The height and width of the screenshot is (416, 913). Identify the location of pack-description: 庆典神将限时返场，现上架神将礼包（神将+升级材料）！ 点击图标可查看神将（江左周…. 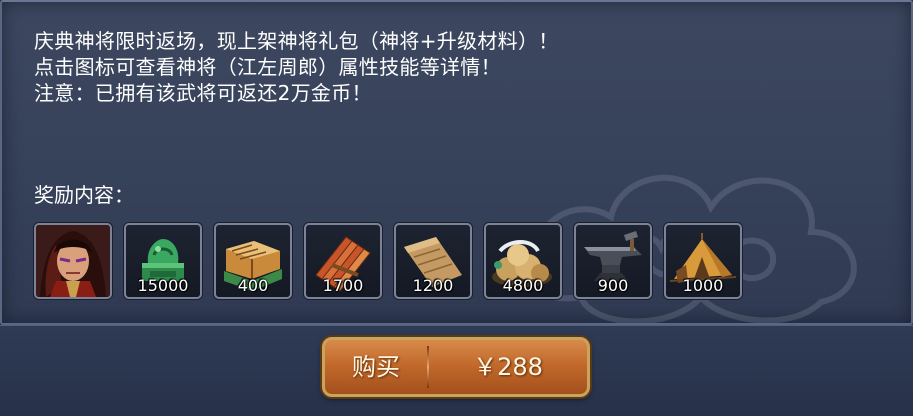
(296, 67).